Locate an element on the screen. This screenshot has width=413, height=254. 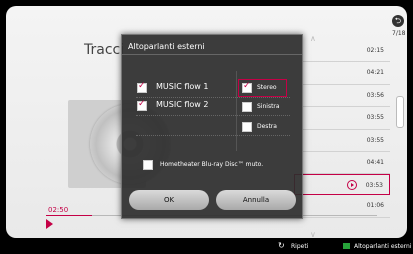
track-time: 04:41 is located at coordinates (375, 162).